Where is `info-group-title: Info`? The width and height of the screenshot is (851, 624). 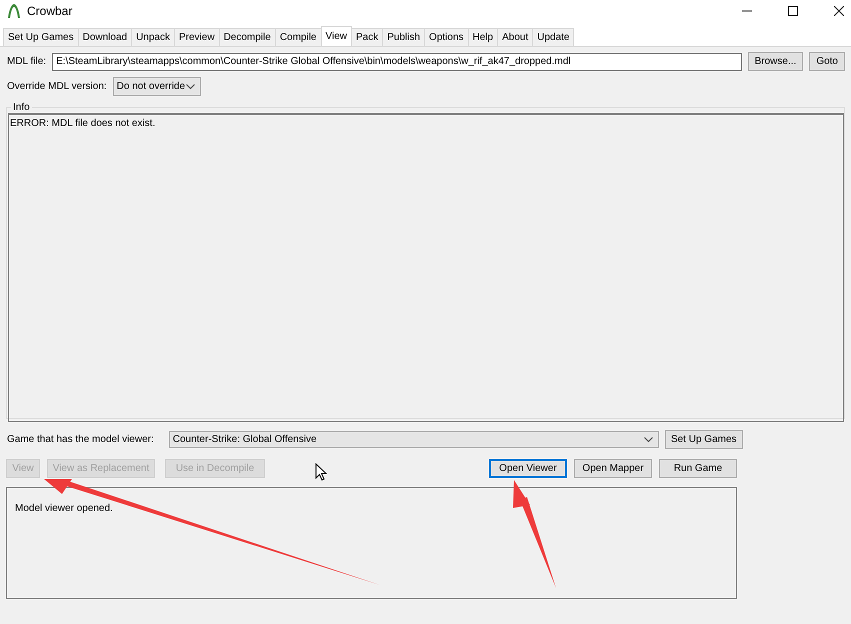 info-group-title: Info is located at coordinates (21, 107).